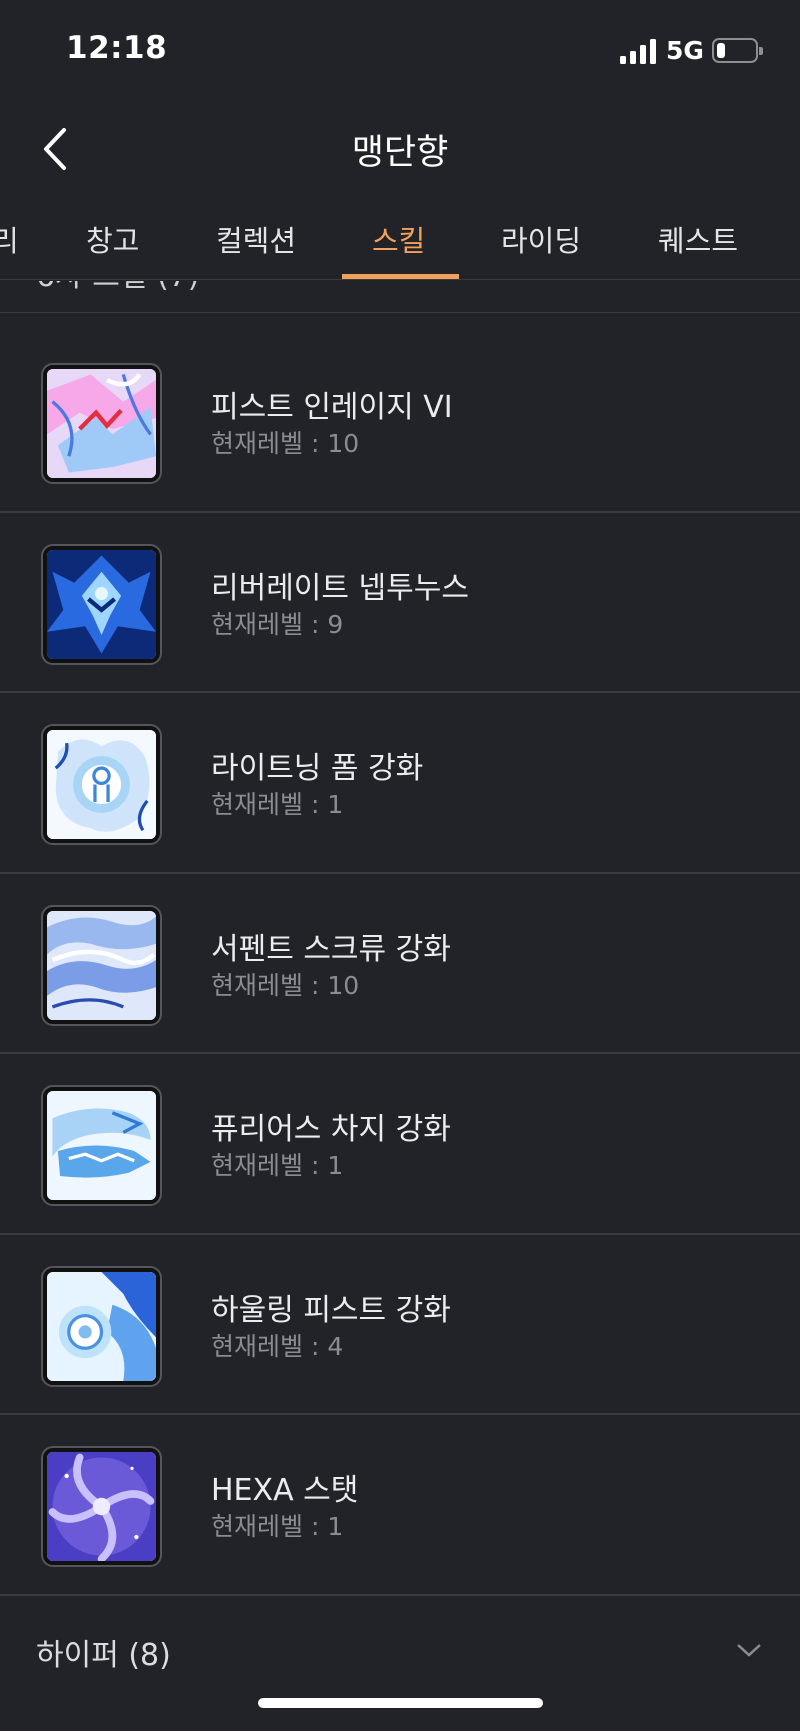  I want to click on hyper-group-label: 하이퍼 (8), so click(103, 1655).